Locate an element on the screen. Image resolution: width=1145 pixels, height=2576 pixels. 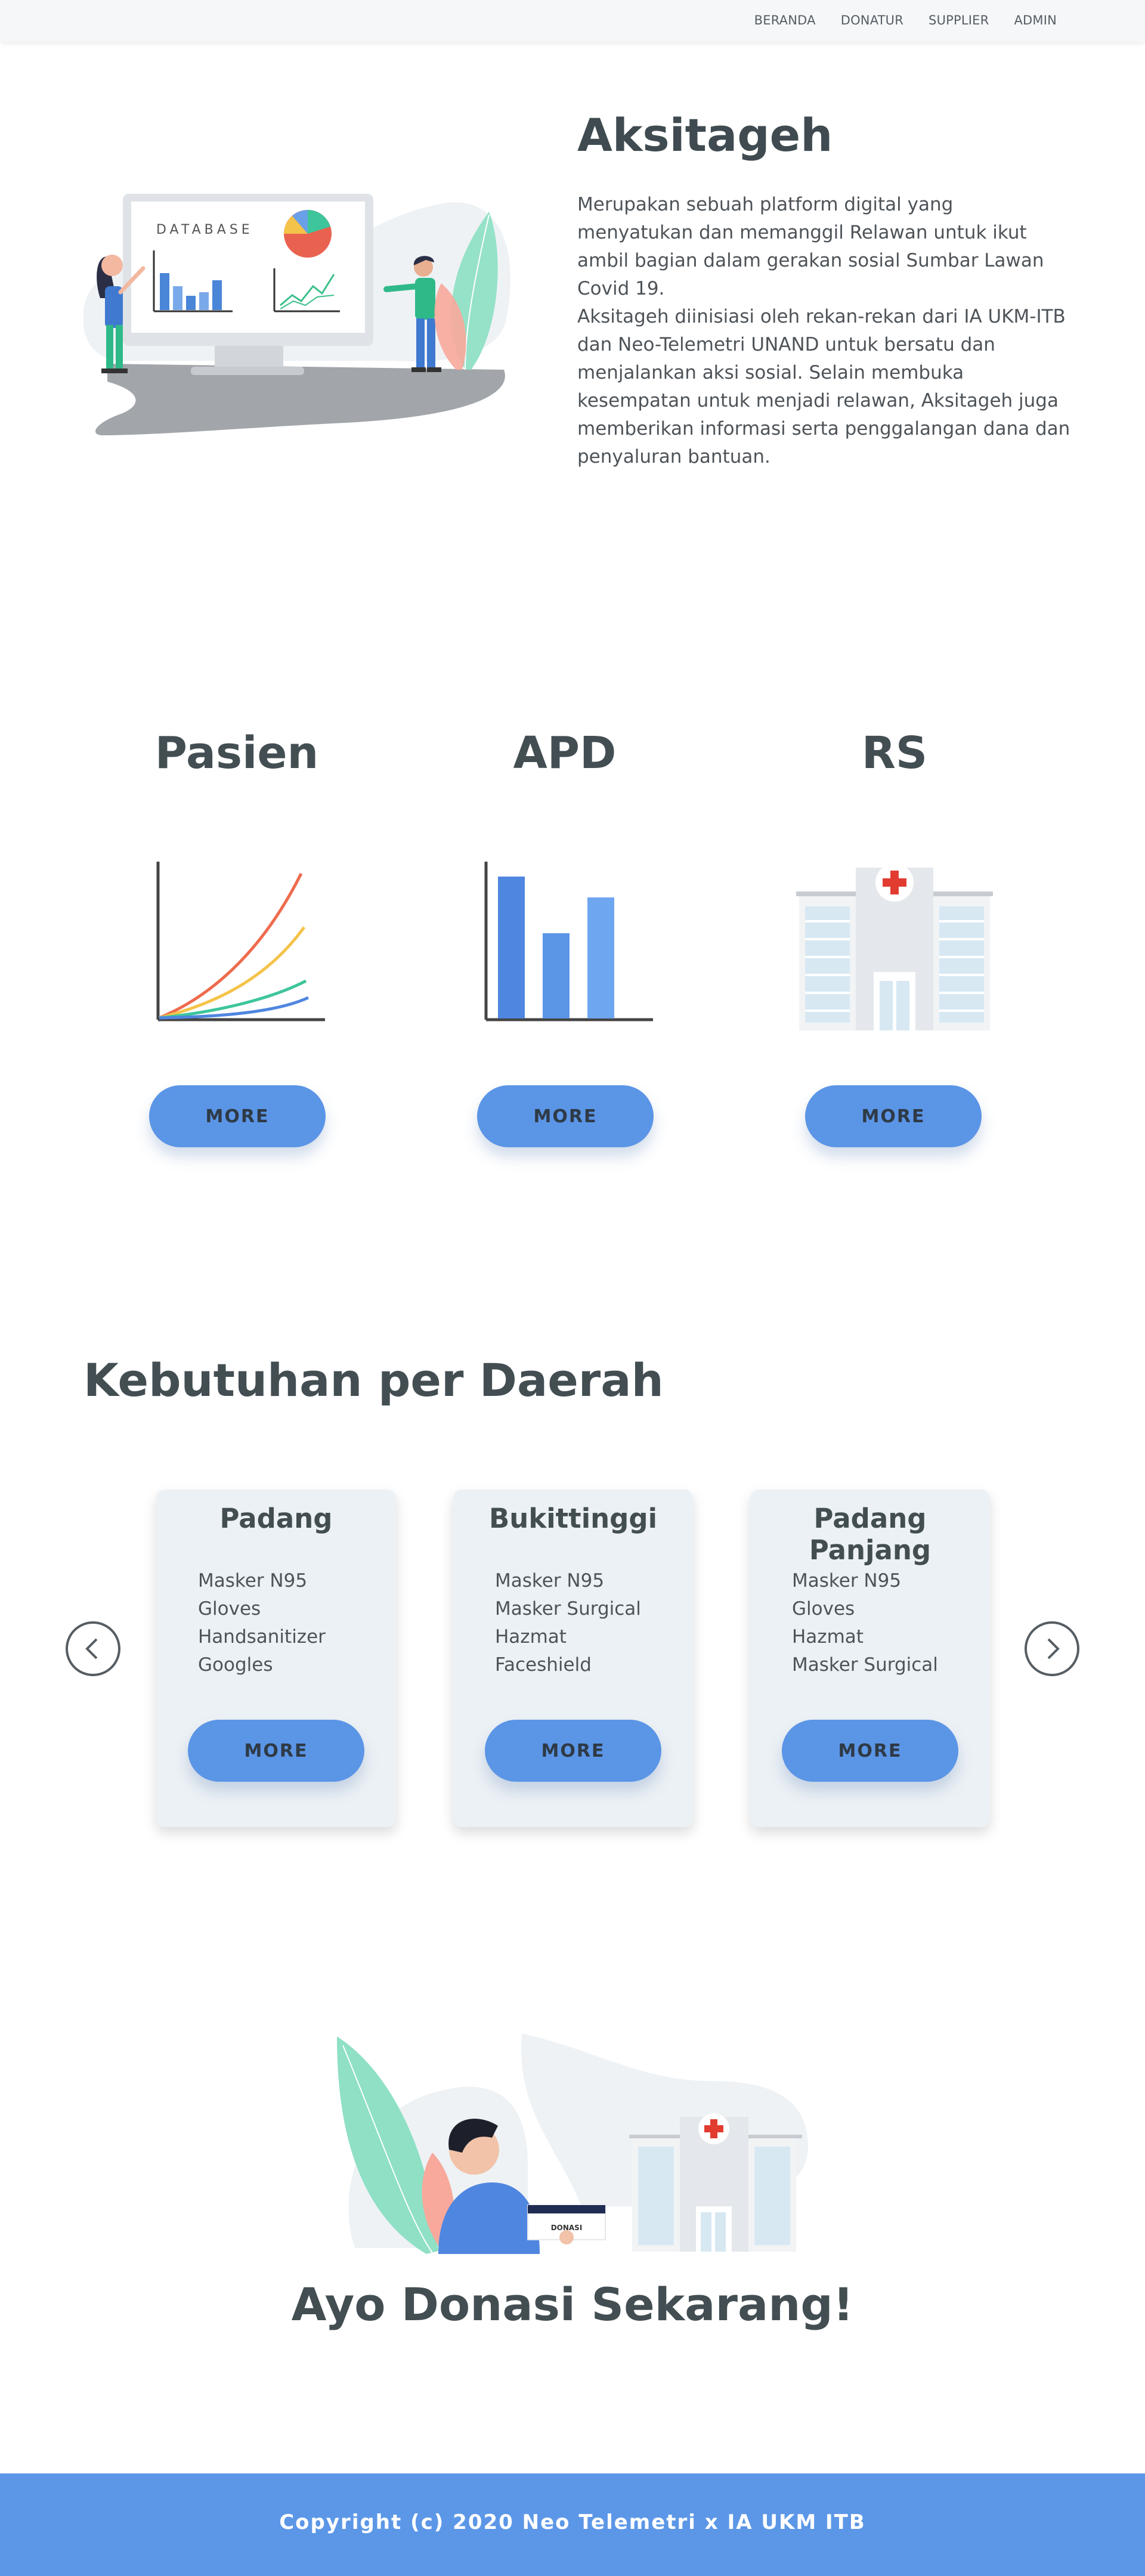
bar-chart-icon is located at coordinates (568, 942).